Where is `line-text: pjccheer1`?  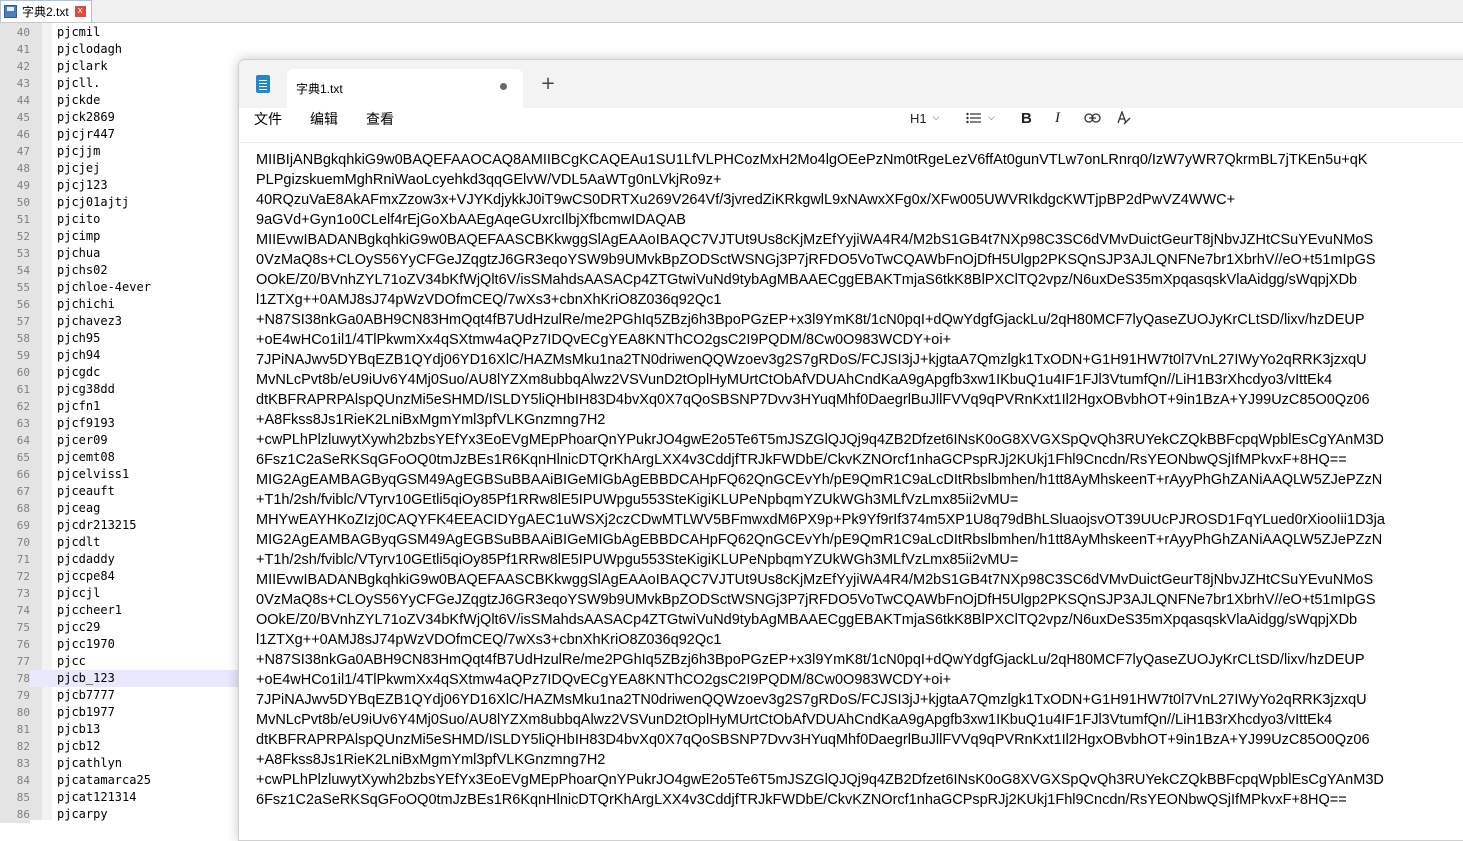 line-text: pjccheer1 is located at coordinates (90, 610).